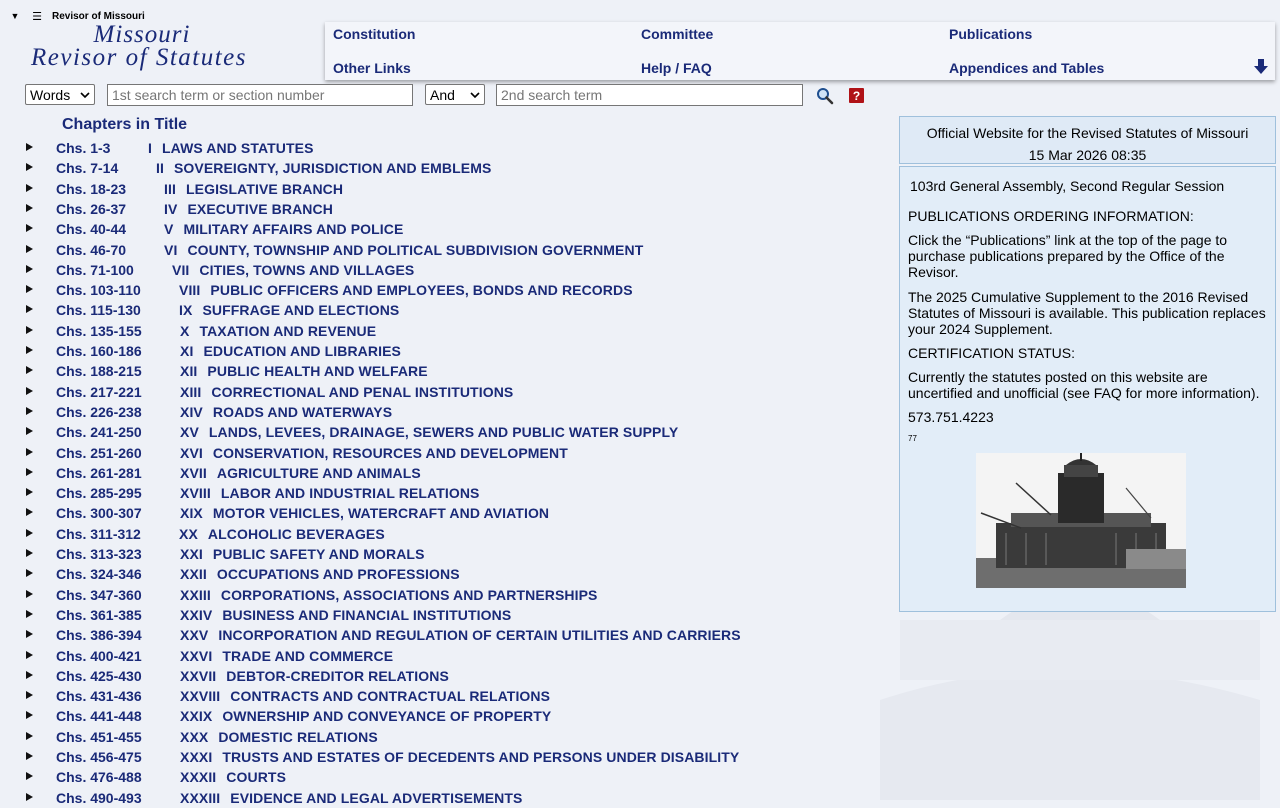 This screenshot has width=1280, height=808. Describe the element at coordinates (440, 148) in the screenshot. I see `chapter-row: Chs. 1-3 I LAWS AND STATUTES` at that location.